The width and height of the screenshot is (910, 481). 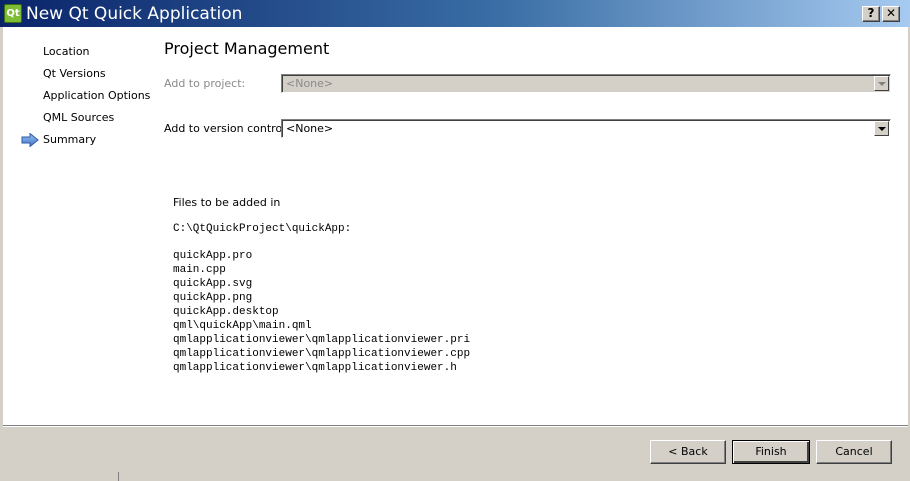 I want to click on sidebar-item-summary: Summary, so click(x=70, y=139).